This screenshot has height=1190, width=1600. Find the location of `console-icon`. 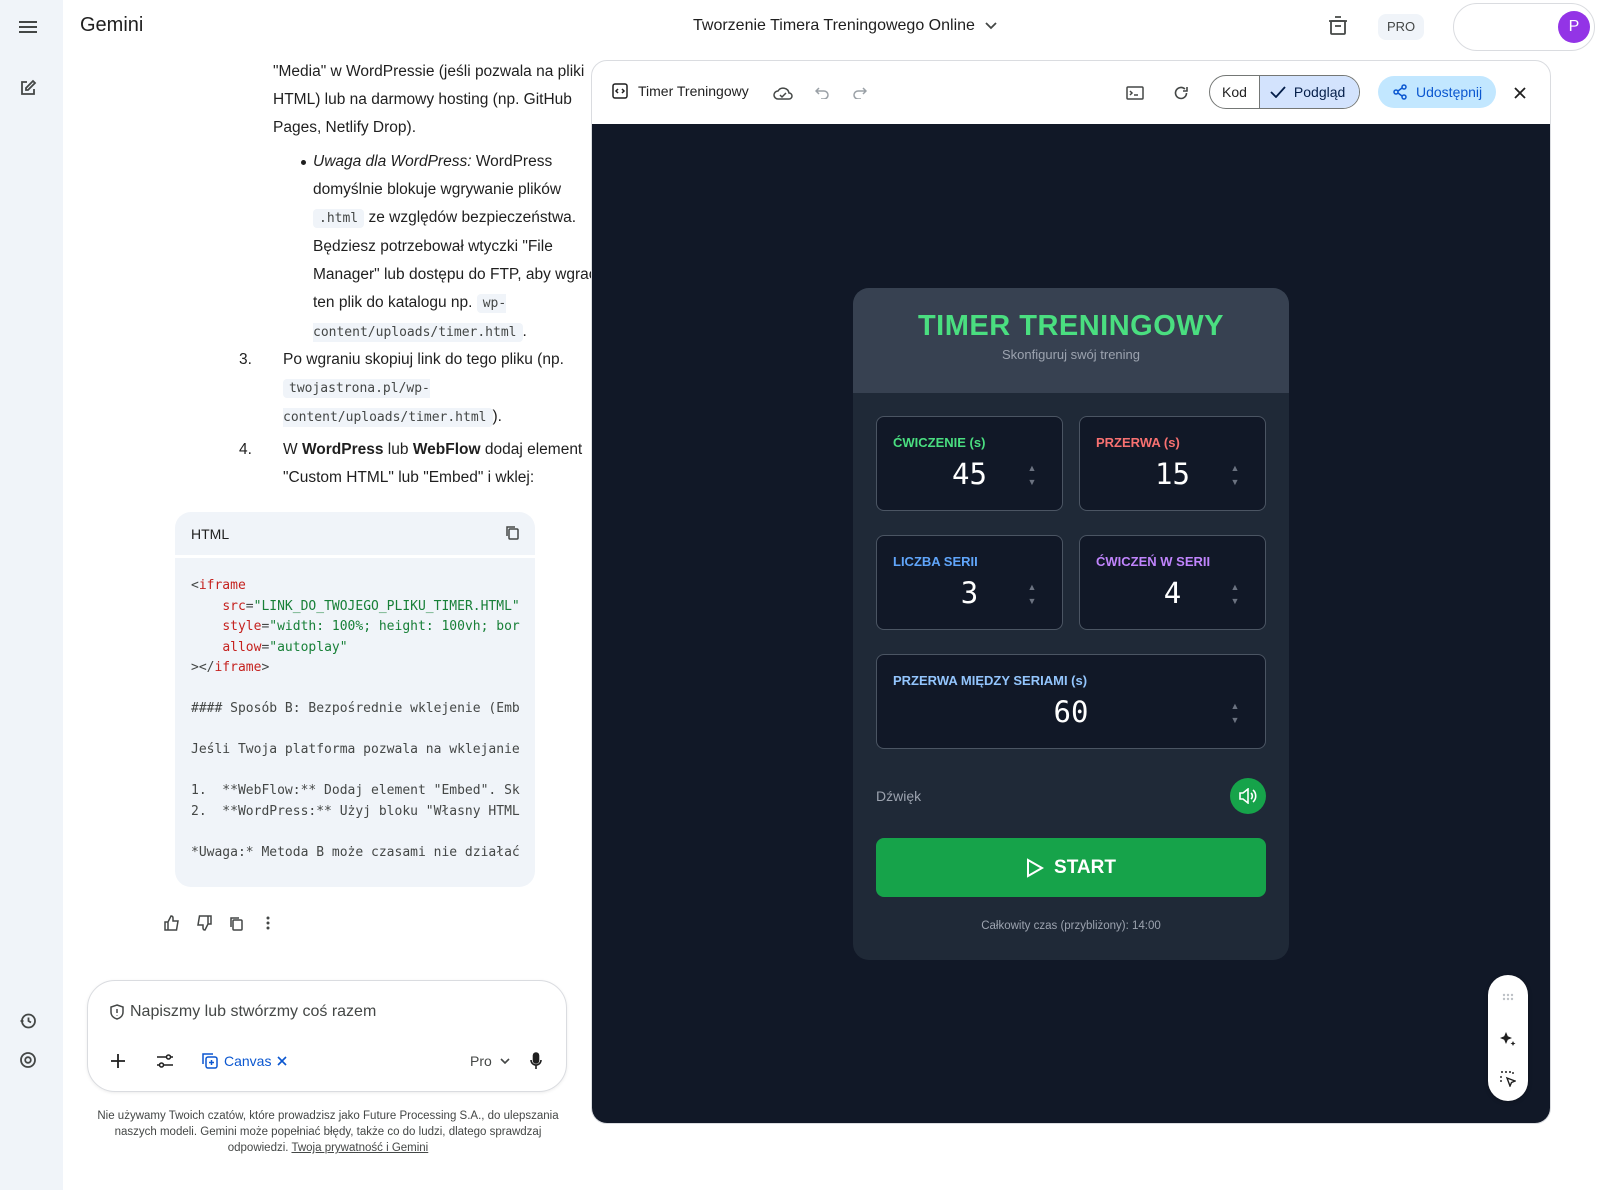

console-icon is located at coordinates (1135, 93).